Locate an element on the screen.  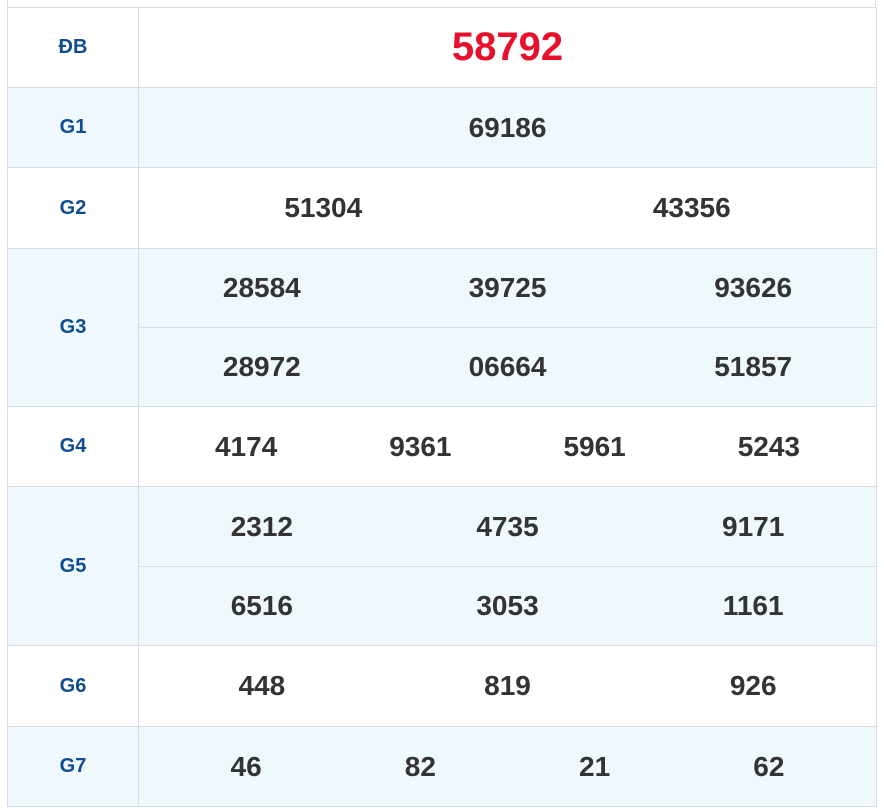
prize-number: 82 is located at coordinates (420, 766).